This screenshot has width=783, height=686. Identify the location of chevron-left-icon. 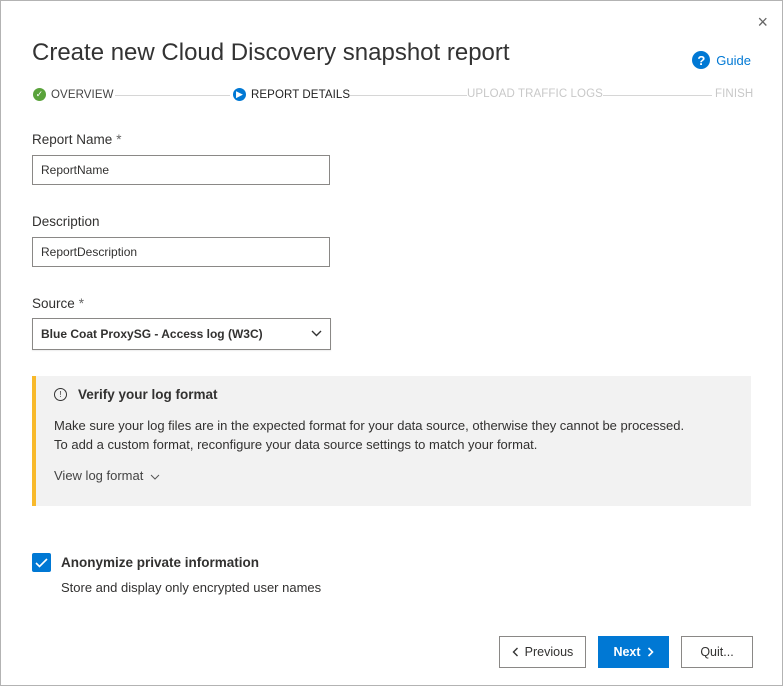
(515, 652).